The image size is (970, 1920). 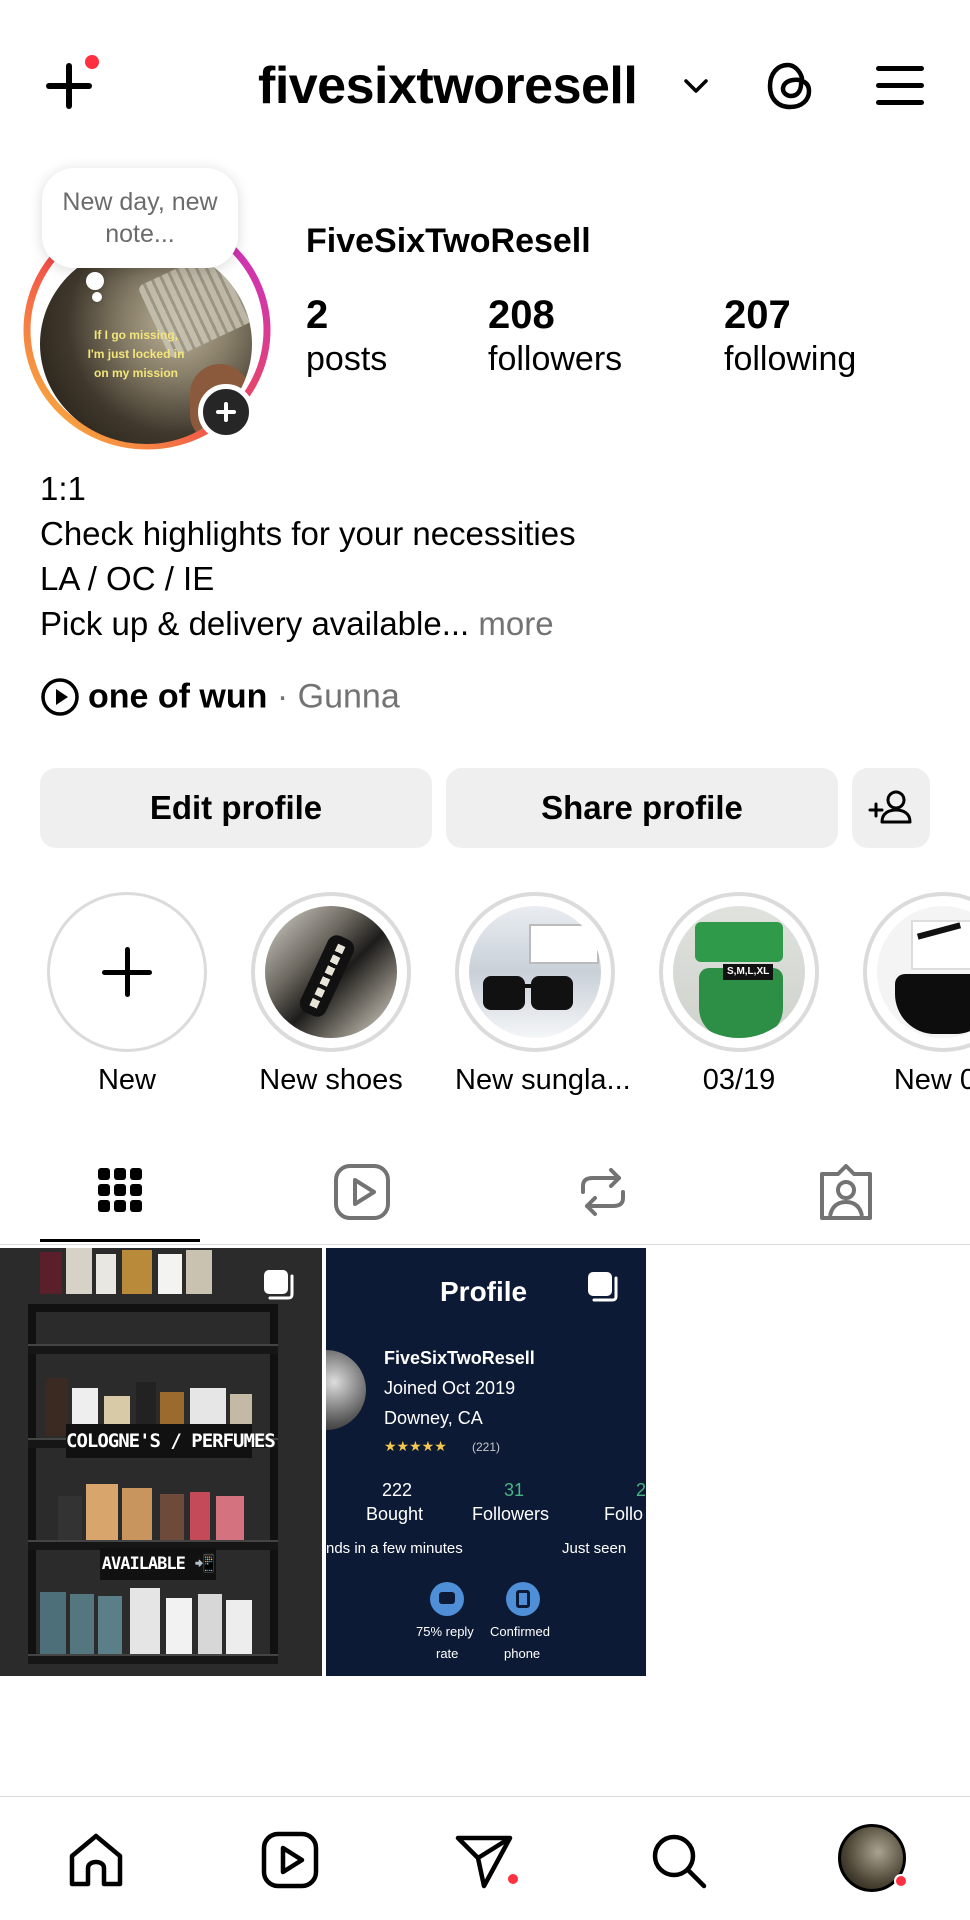 What do you see at coordinates (624, 1514) in the screenshot?
I see `following-label: Follo` at bounding box center [624, 1514].